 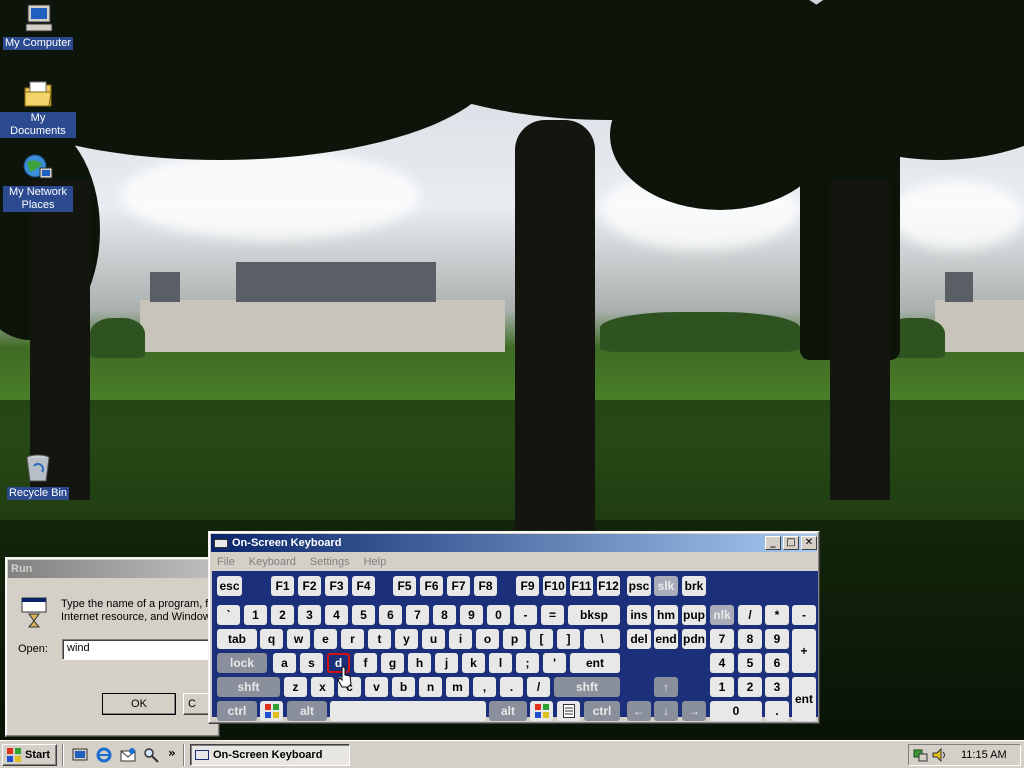 What do you see at coordinates (694, 639) in the screenshot?
I see `key-pagedown: pdn` at bounding box center [694, 639].